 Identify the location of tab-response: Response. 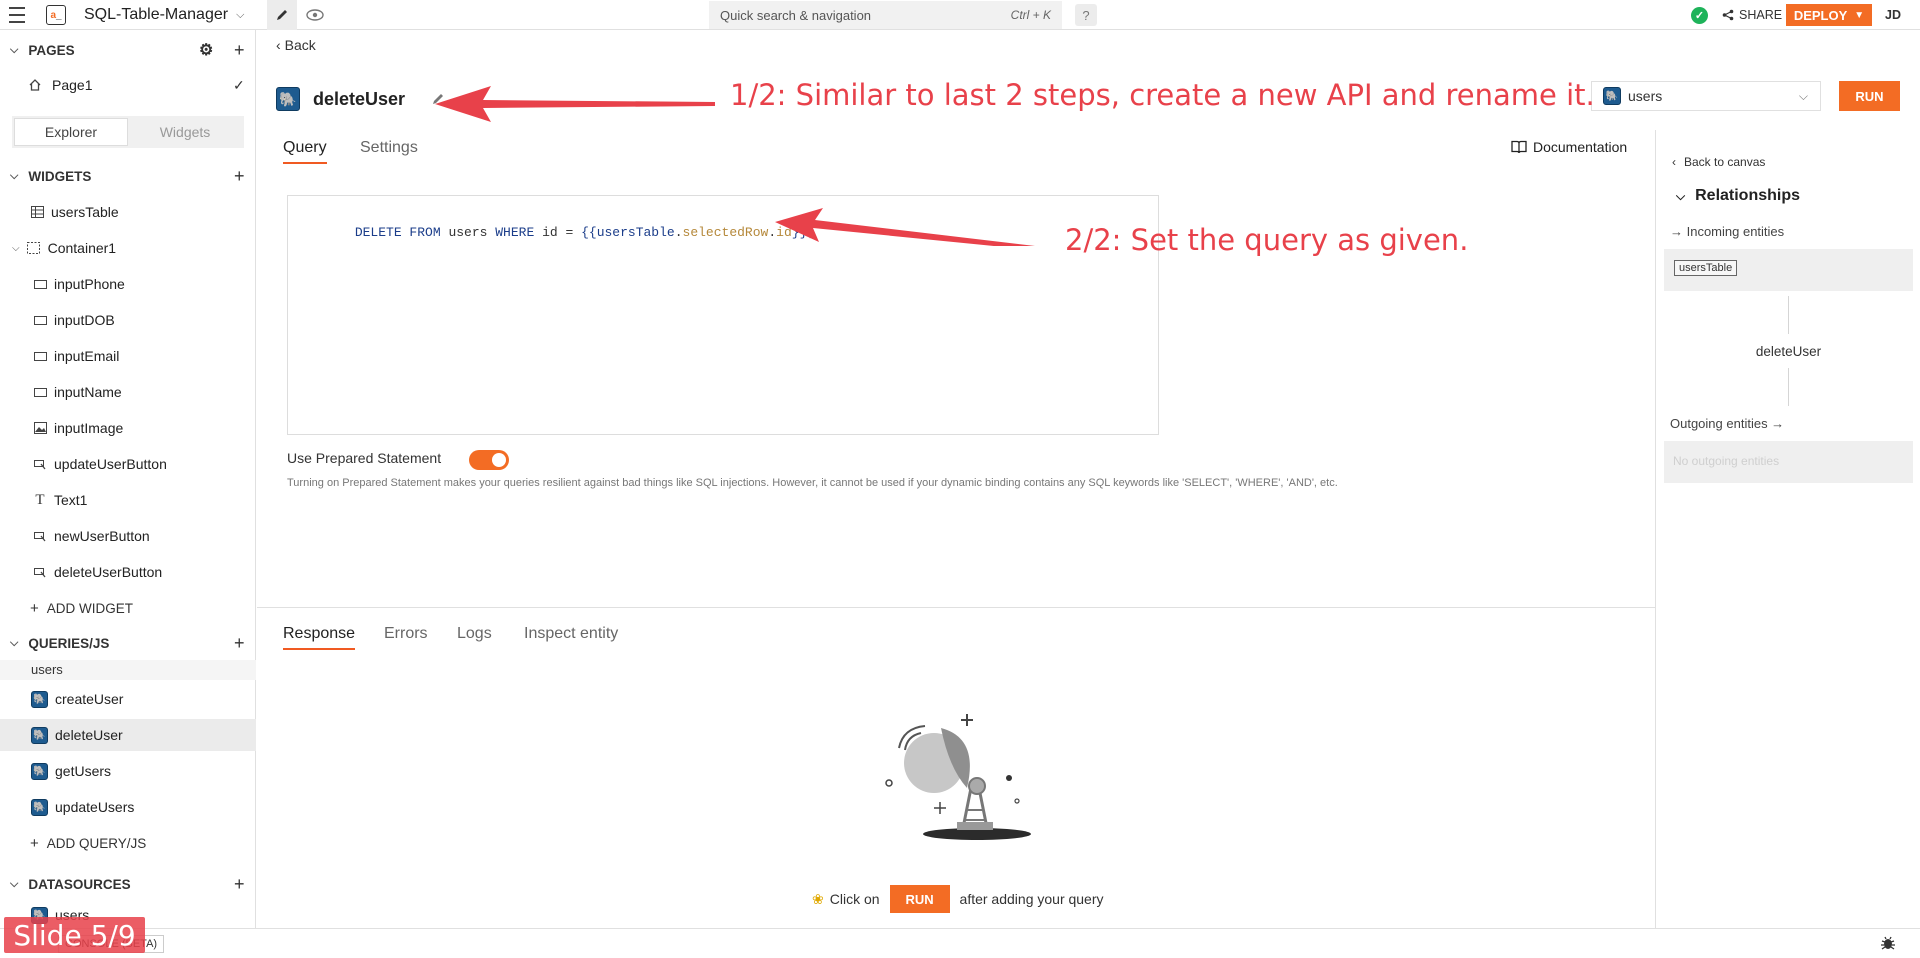
(319, 637).